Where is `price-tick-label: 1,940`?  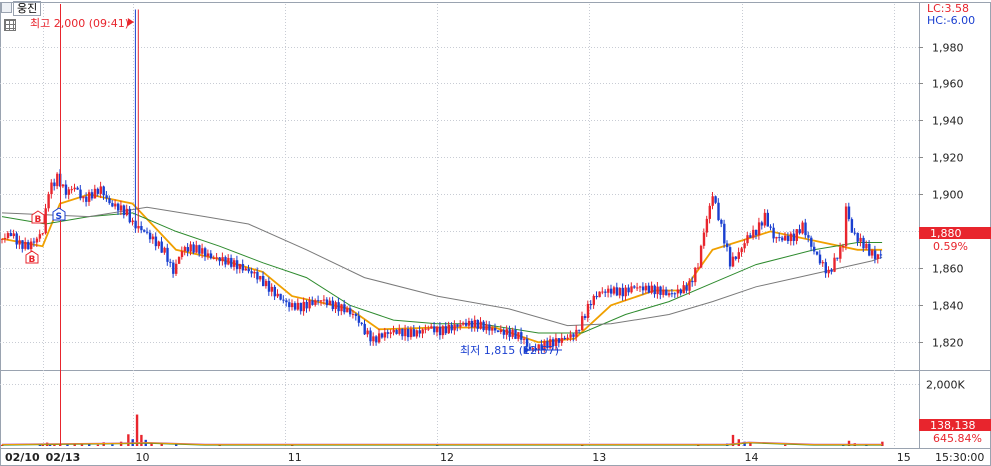
price-tick-label: 1,940 is located at coordinates (948, 121).